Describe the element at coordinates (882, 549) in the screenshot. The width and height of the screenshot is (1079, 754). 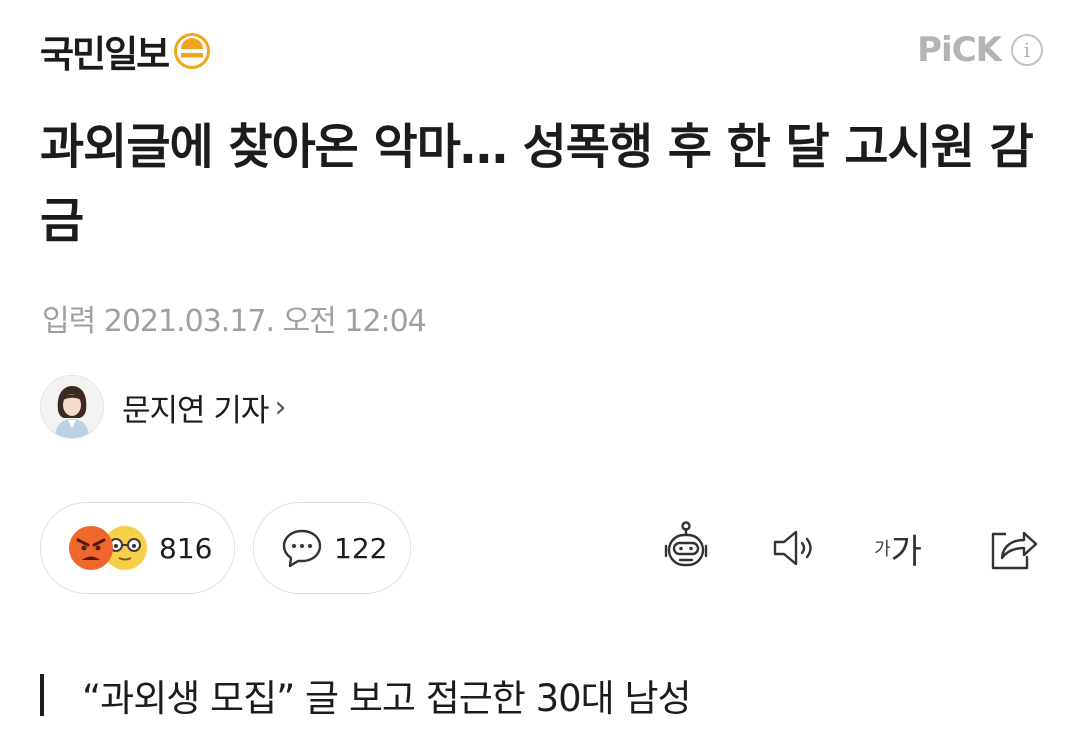
I see `font-small-label: 가` at that location.